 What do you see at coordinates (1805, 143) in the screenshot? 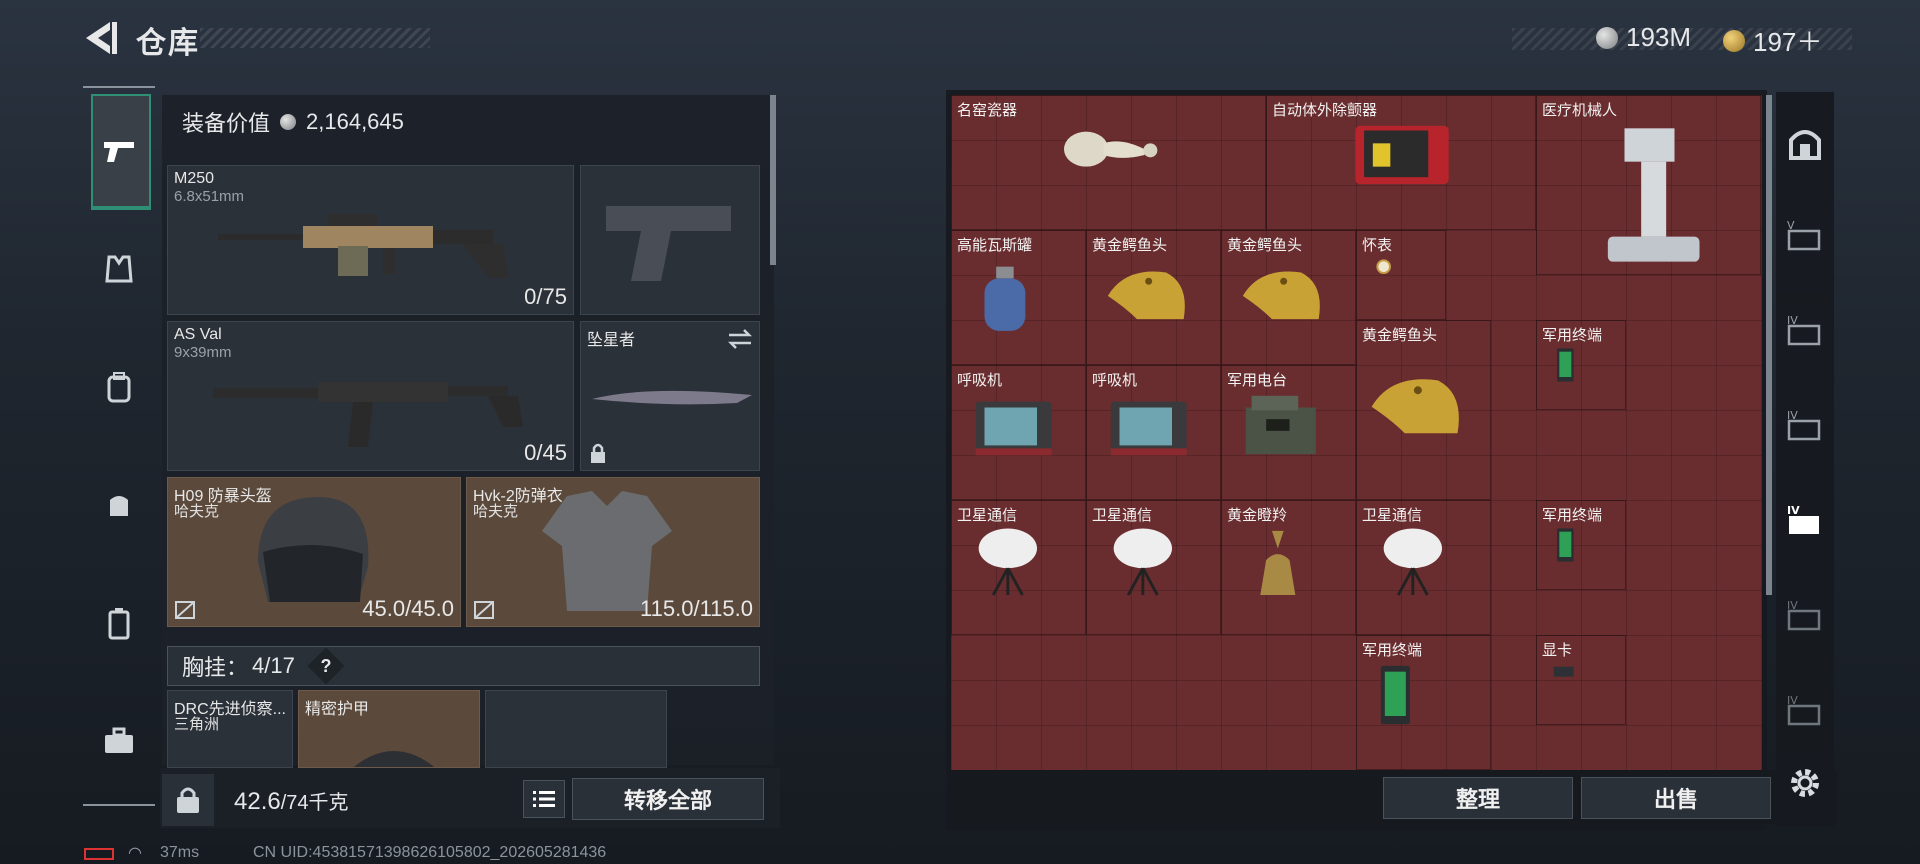
I see `safebox-icon` at bounding box center [1805, 143].